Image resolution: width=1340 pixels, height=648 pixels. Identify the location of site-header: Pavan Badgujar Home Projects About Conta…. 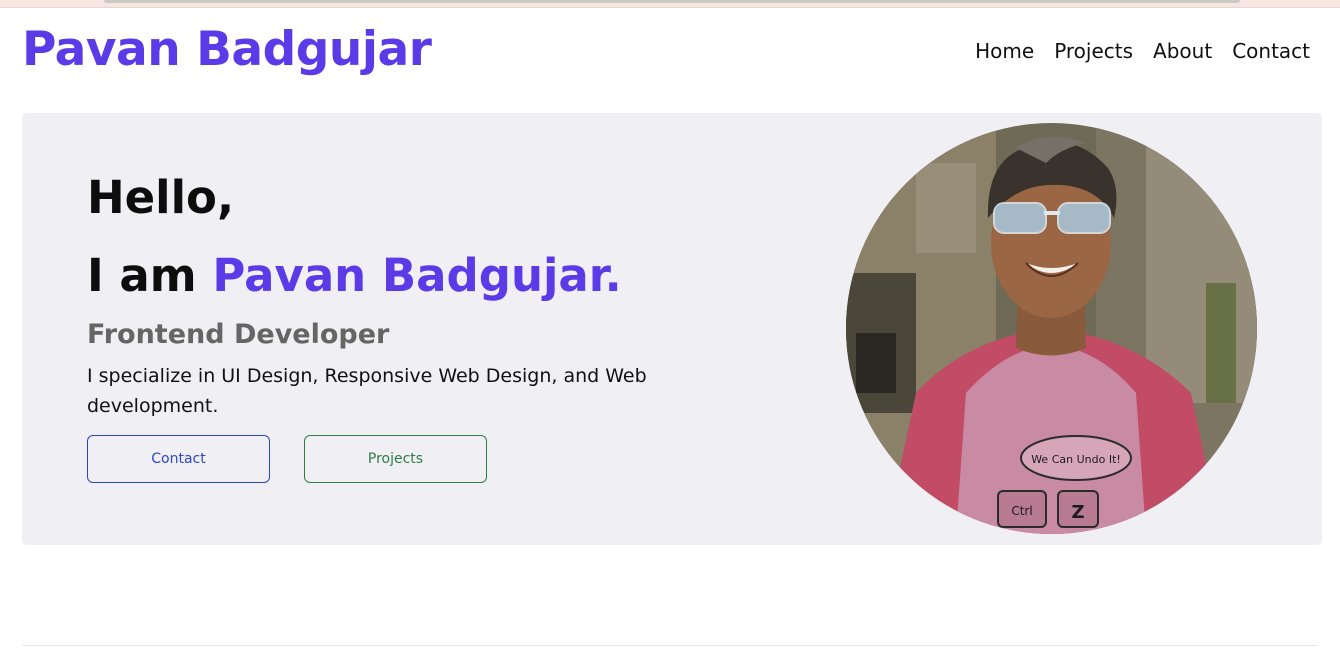
(670, 54).